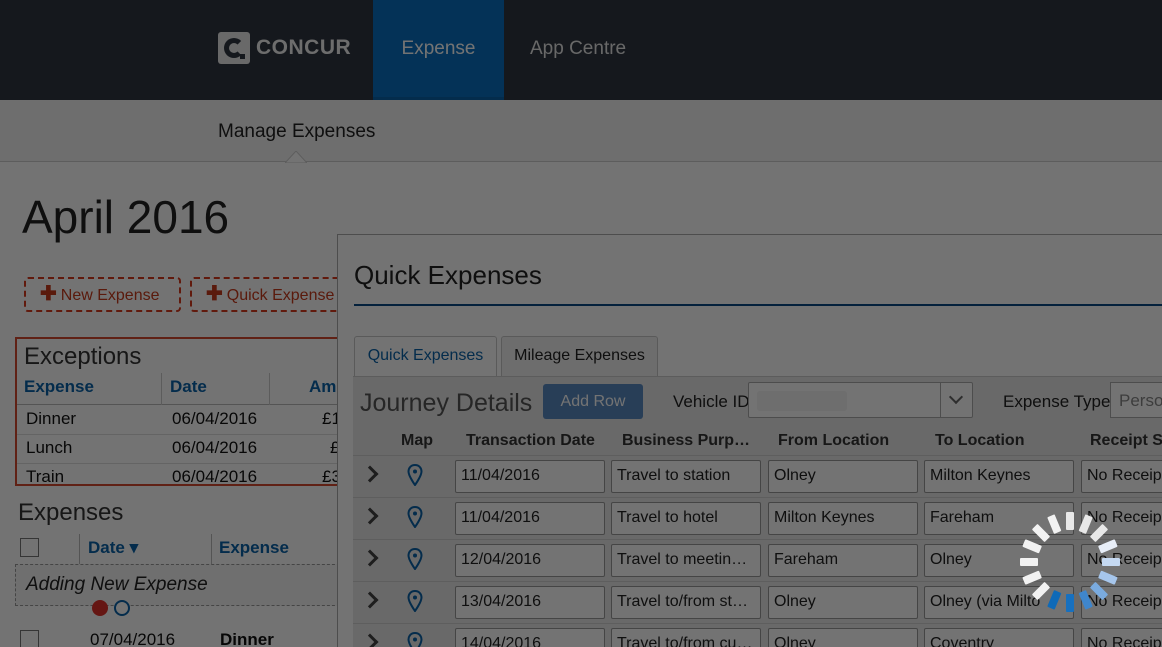 The image size is (1162, 647). What do you see at coordinates (296, 132) in the screenshot?
I see `manage-expenses-link: Manage Expenses` at bounding box center [296, 132].